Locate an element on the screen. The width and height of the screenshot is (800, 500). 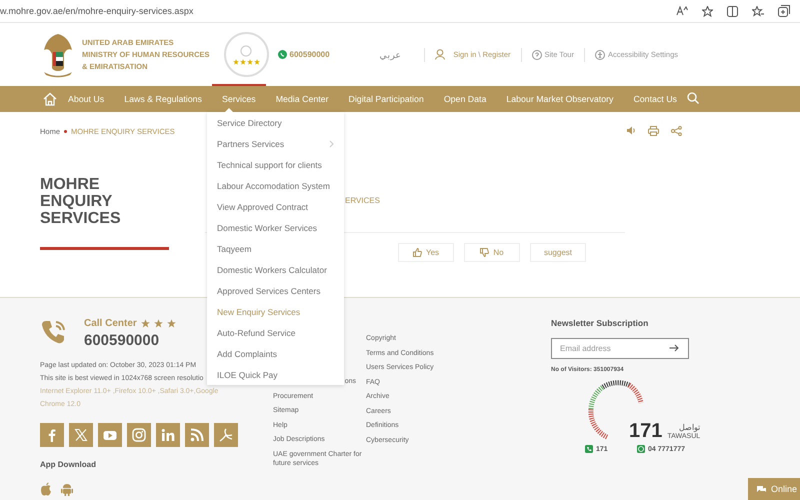
page-subtitle: ERVICES is located at coordinates (362, 200).